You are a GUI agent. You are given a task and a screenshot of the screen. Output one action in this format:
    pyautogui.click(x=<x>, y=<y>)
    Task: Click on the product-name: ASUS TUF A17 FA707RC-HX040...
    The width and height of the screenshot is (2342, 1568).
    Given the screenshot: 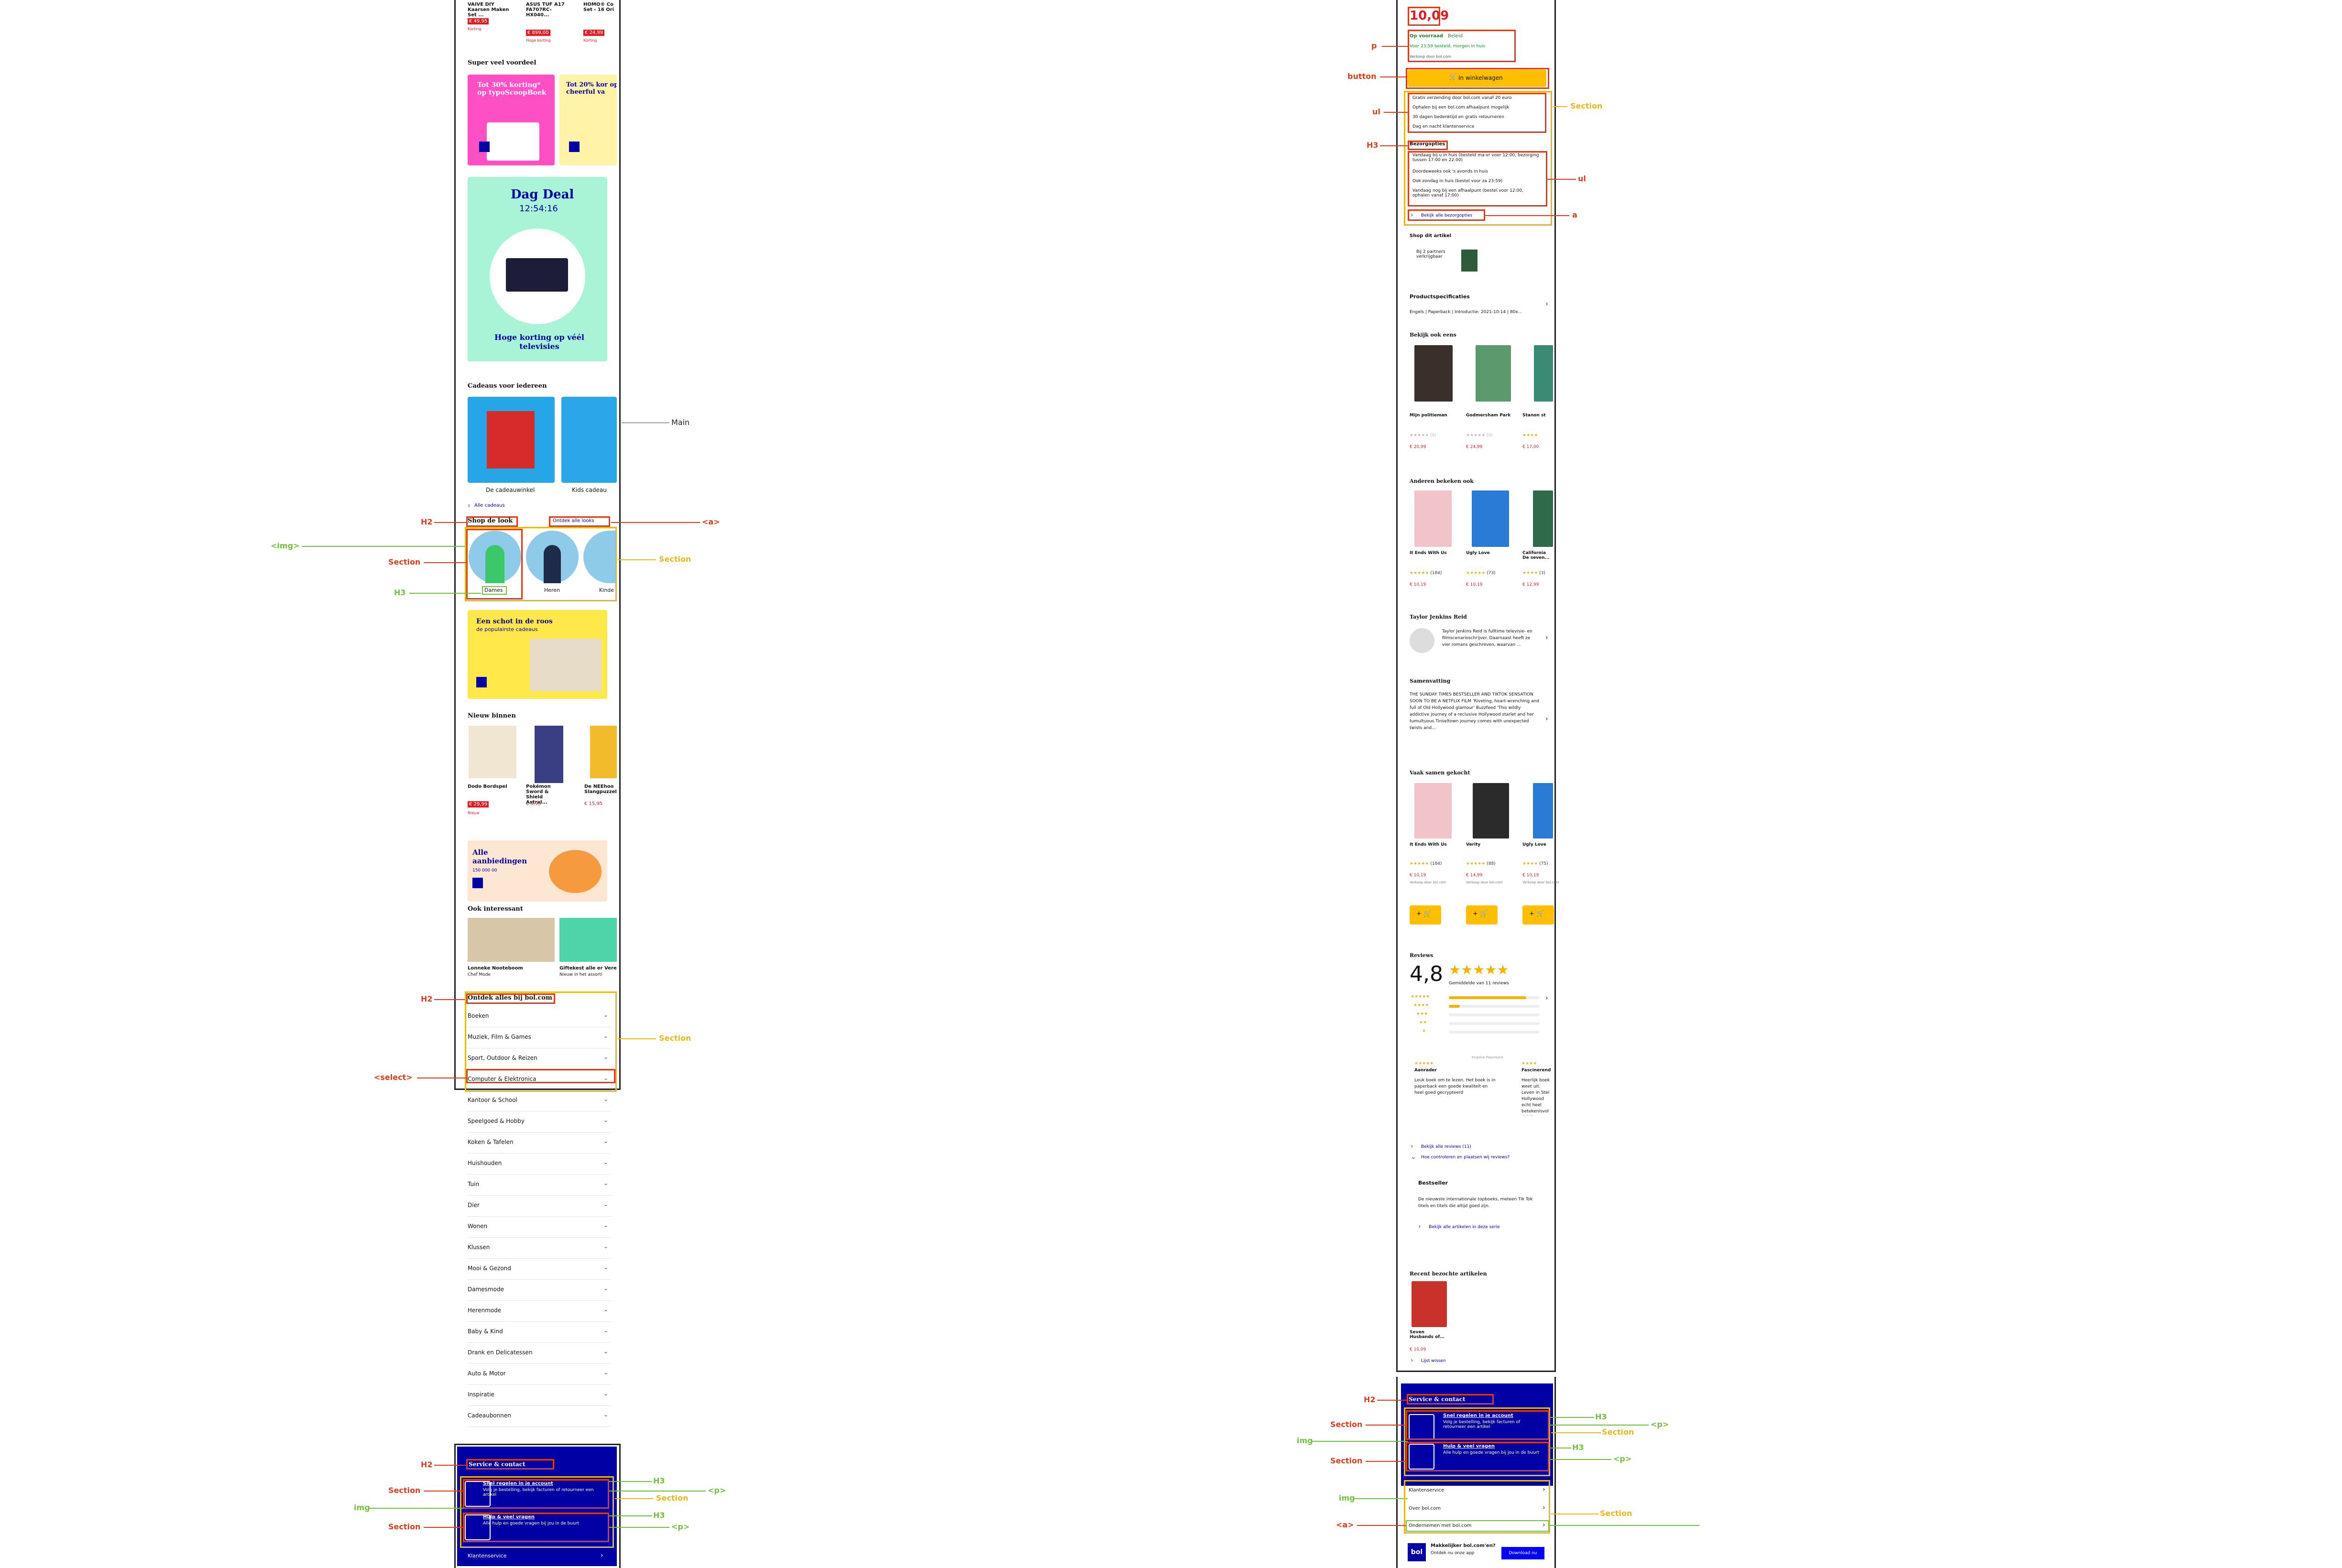 What is the action you would take?
    pyautogui.click(x=548, y=10)
    